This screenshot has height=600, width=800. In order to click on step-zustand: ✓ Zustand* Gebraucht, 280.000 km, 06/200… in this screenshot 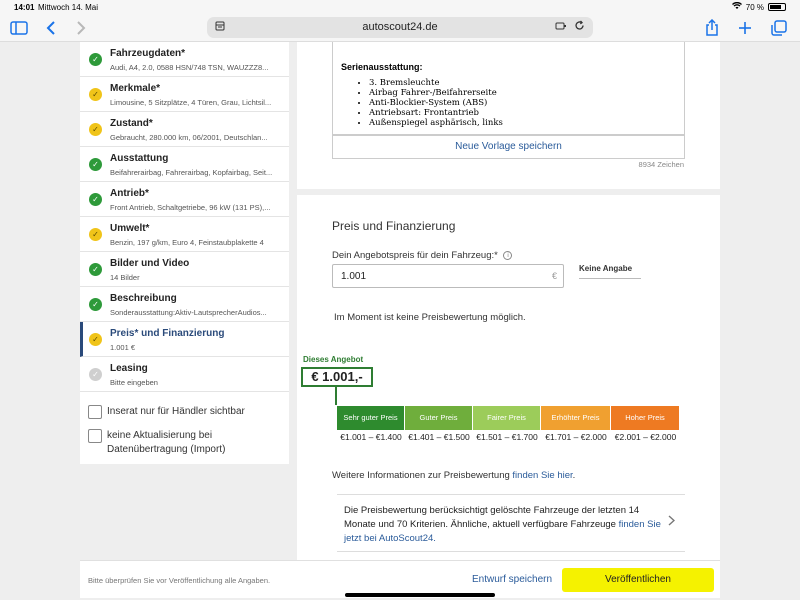, I will do `click(184, 129)`.